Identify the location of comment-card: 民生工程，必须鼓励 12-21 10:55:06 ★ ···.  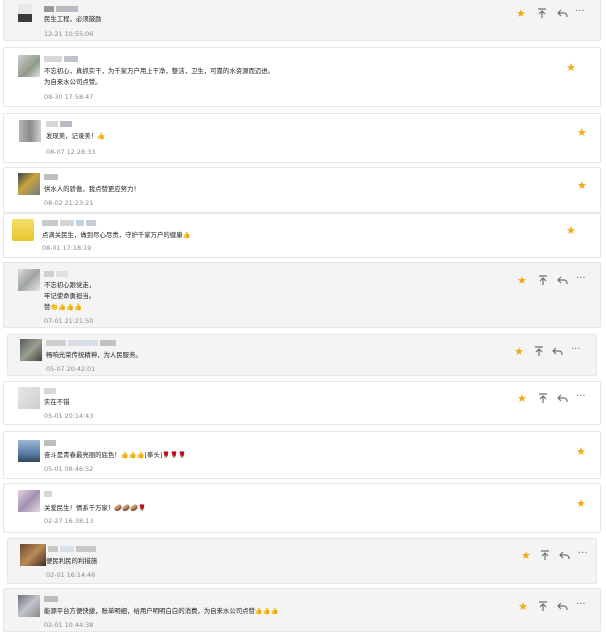
(302, 20).